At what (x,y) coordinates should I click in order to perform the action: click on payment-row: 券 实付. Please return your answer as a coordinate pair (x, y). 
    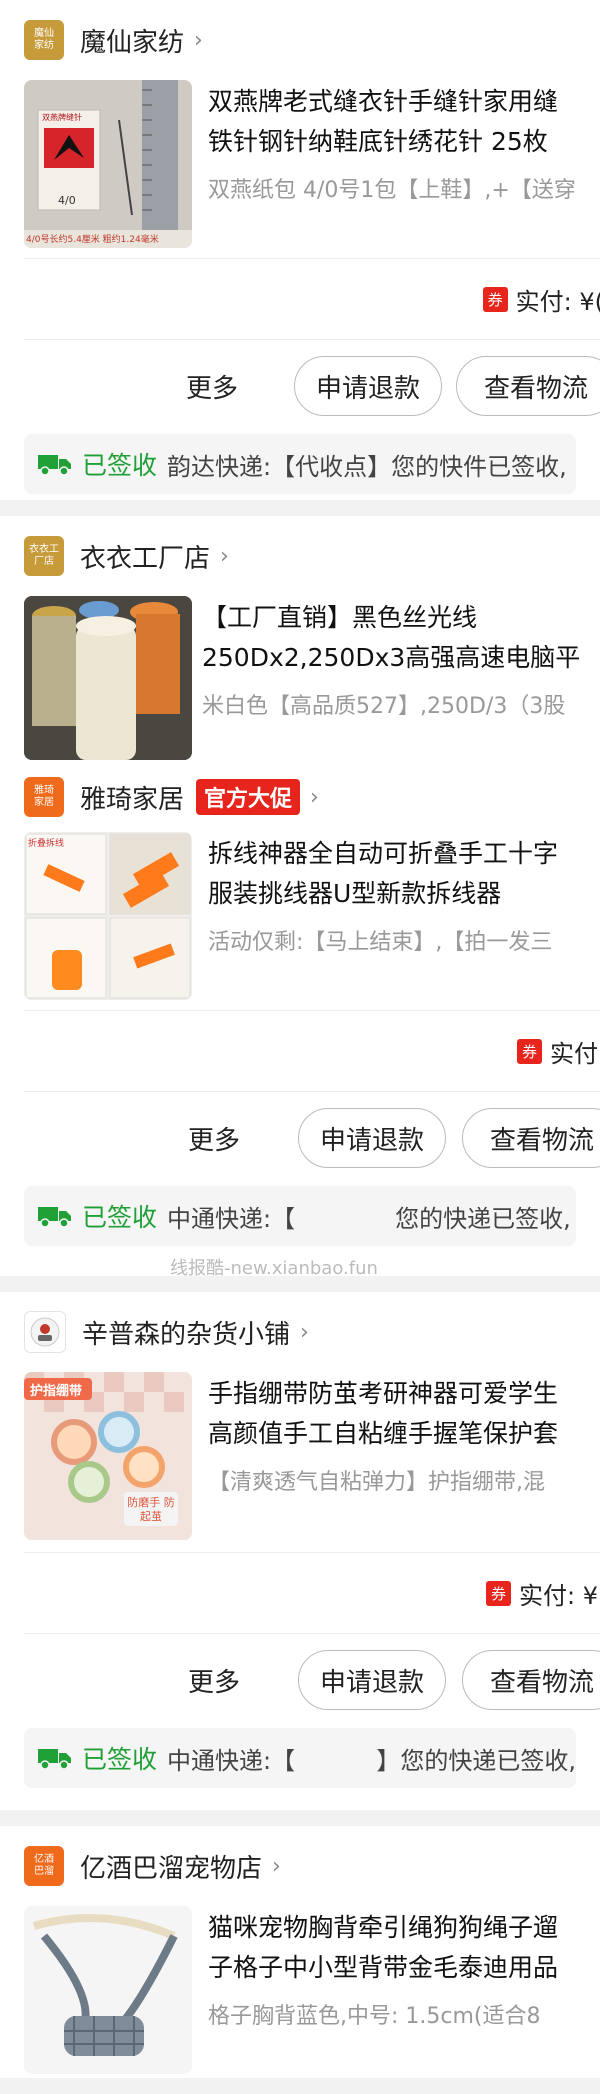
    Looking at the image, I should click on (300, 1051).